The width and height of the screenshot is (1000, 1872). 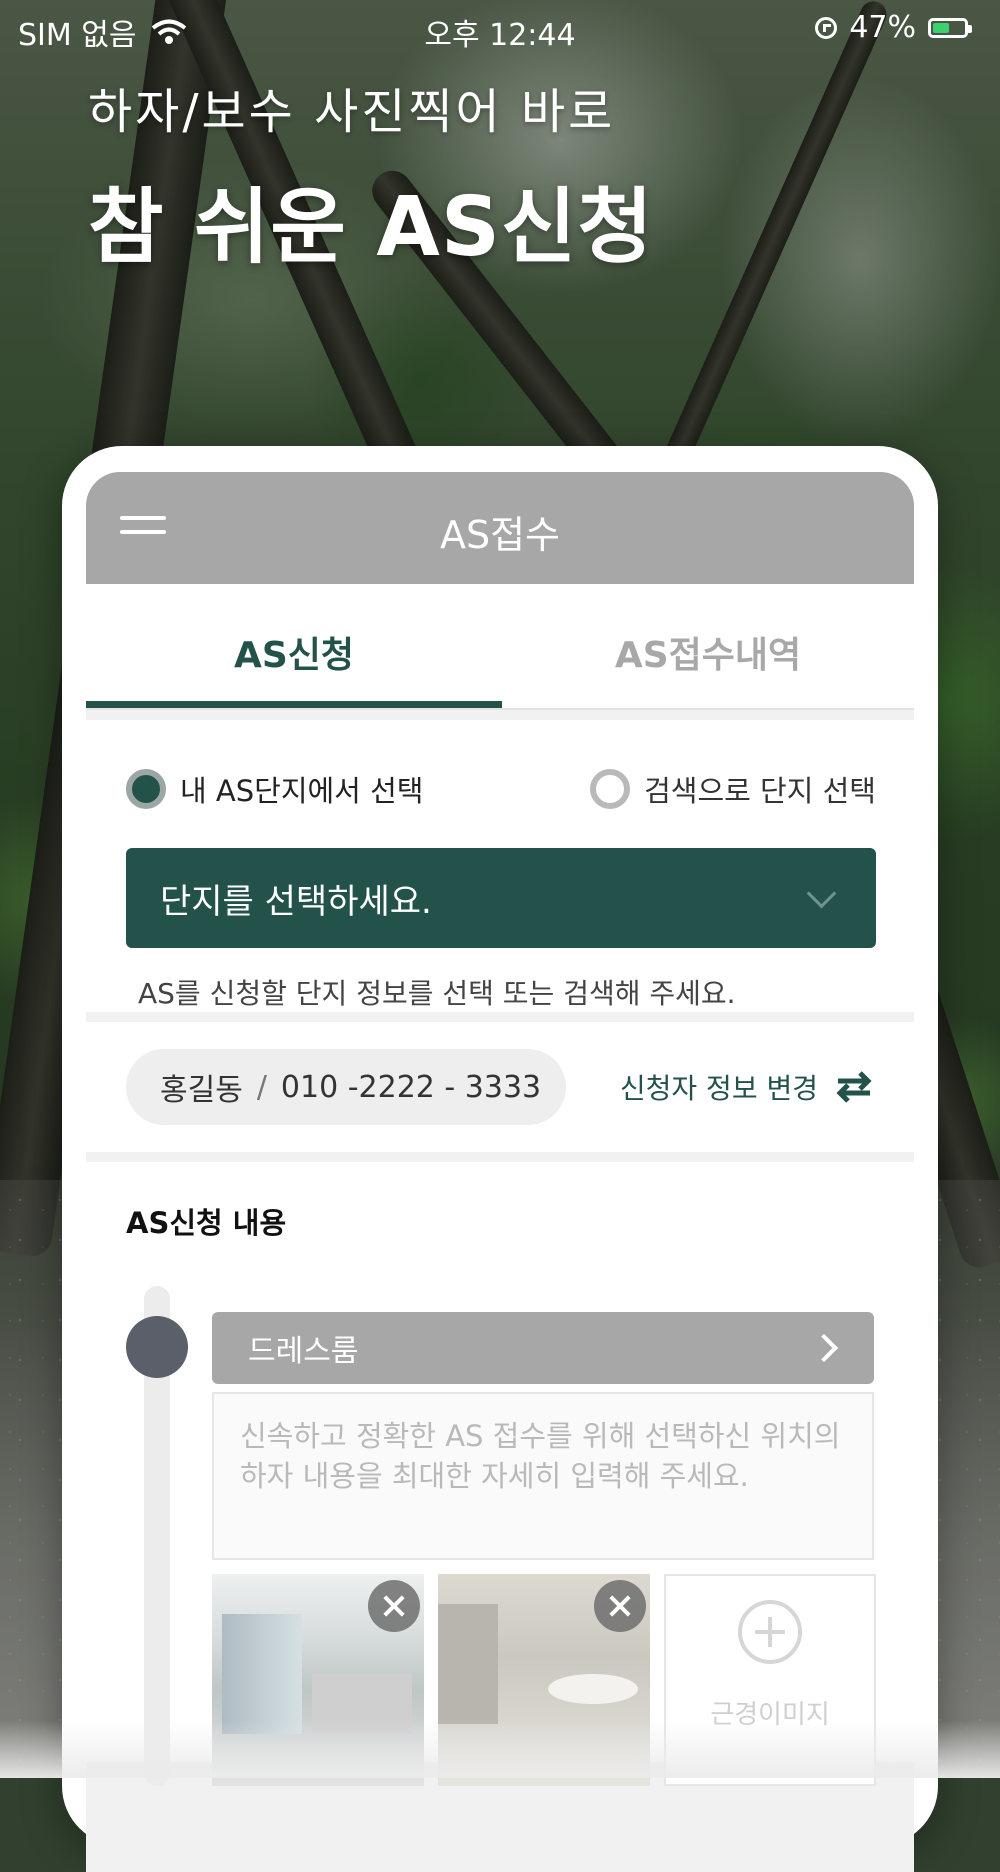 I want to click on tab-bar: AS신청 AS접수내역, so click(x=500, y=647).